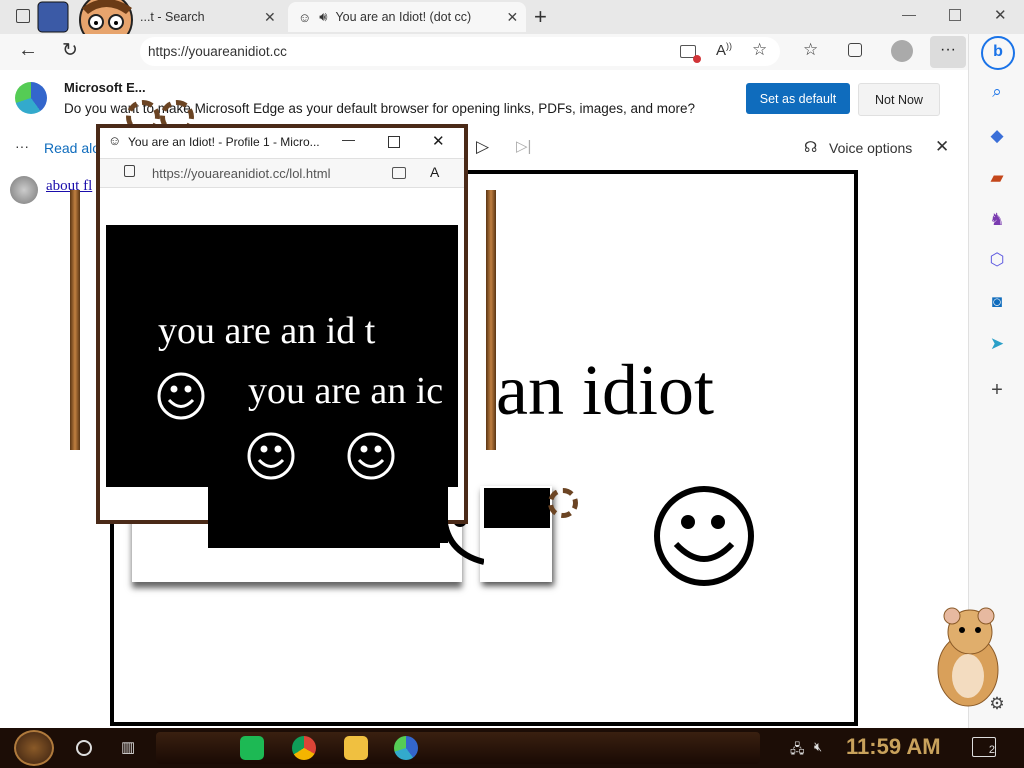 The height and width of the screenshot is (768, 1024). Describe the element at coordinates (210, 17) in the screenshot. I see `tab-search: ...t - Search ✕` at that location.